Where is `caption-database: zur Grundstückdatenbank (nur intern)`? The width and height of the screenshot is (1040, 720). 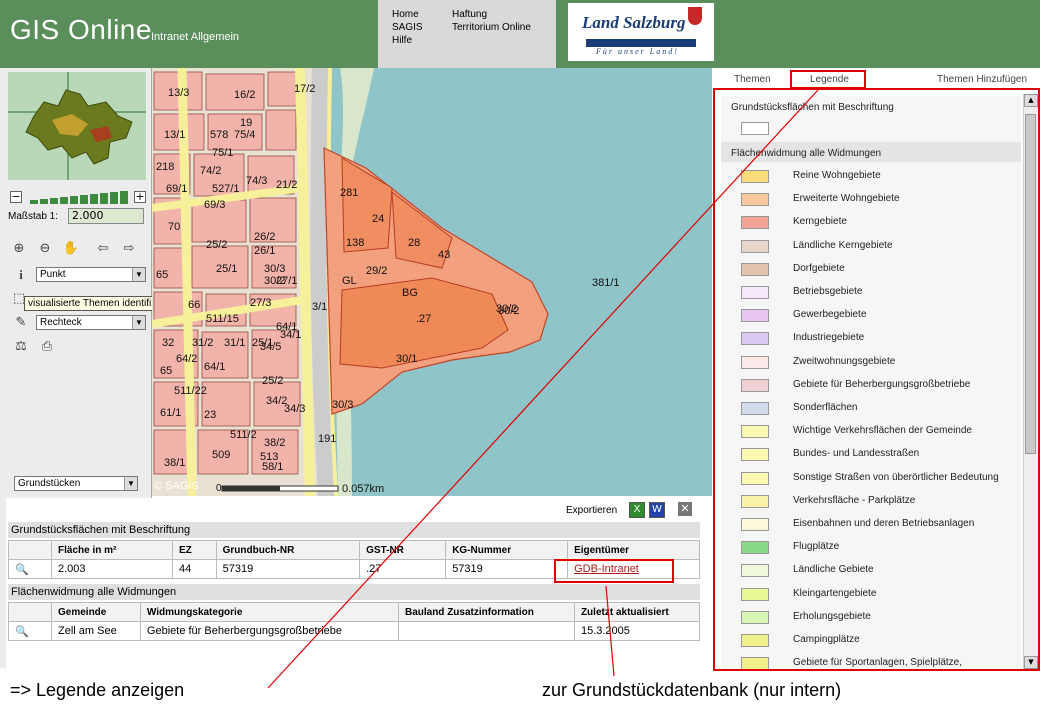 caption-database: zur Grundstückdatenbank (nur intern) is located at coordinates (692, 690).